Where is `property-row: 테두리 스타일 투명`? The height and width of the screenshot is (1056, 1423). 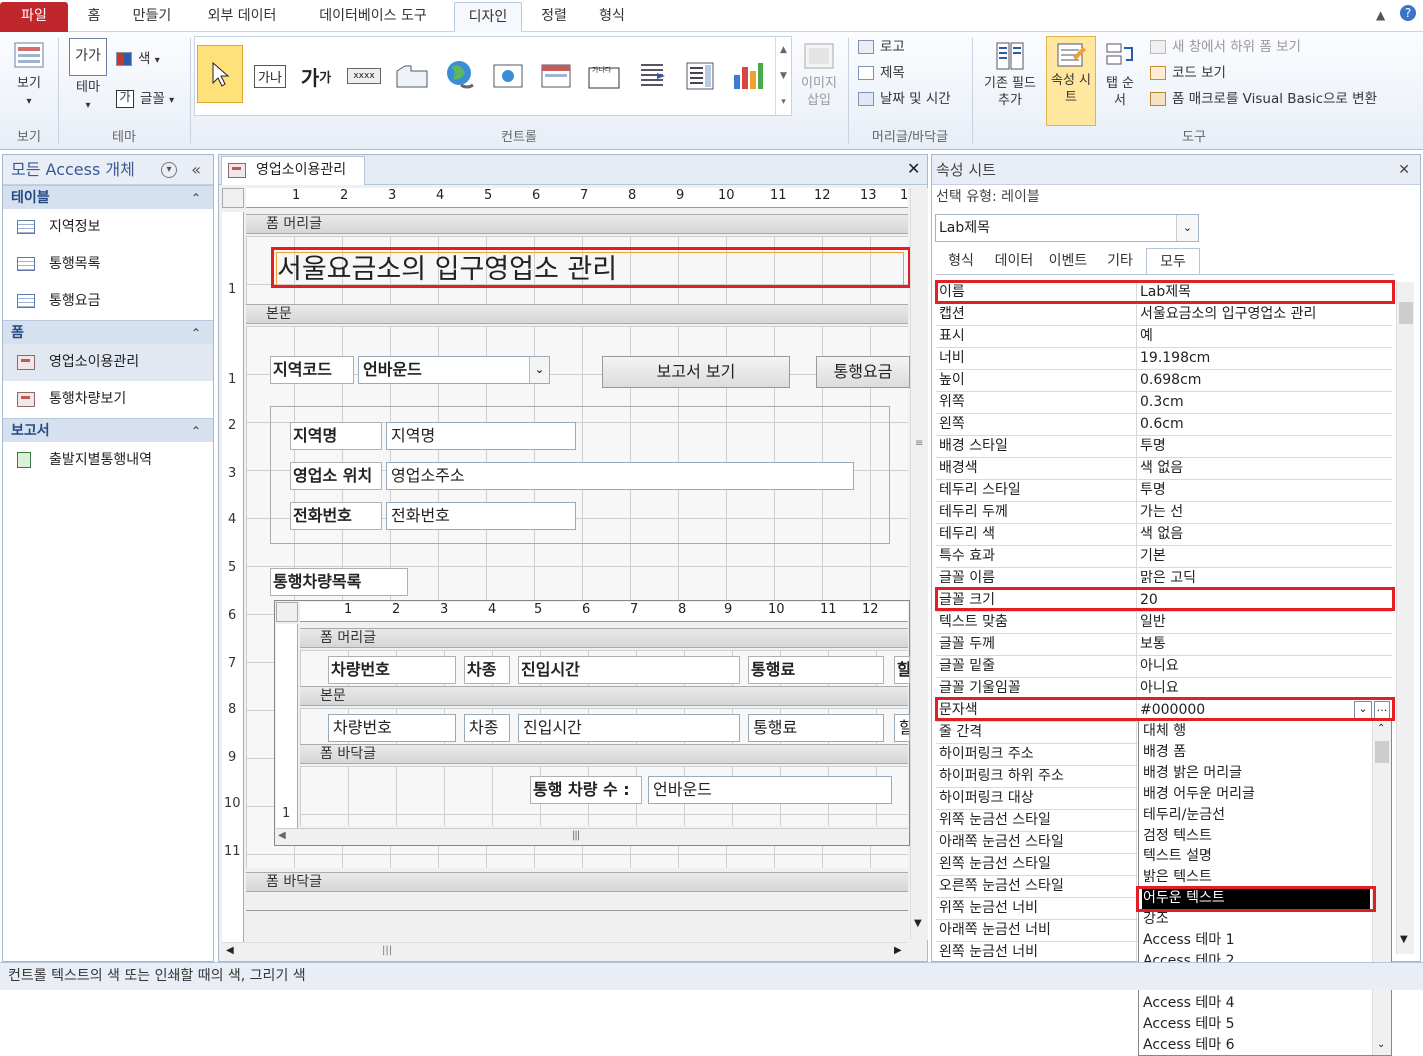 property-row: 테두리 스타일 투명 is located at coordinates (1164, 491).